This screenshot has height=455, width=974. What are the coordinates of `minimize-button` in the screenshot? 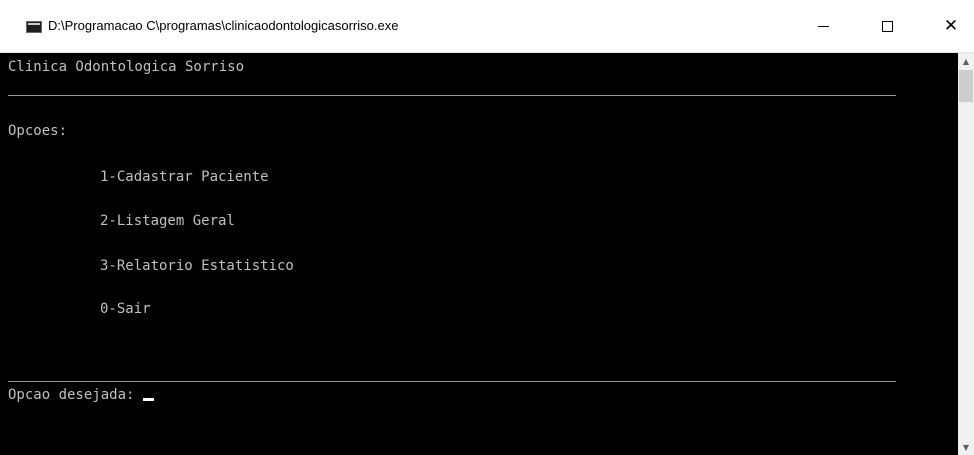 It's located at (823, 26).